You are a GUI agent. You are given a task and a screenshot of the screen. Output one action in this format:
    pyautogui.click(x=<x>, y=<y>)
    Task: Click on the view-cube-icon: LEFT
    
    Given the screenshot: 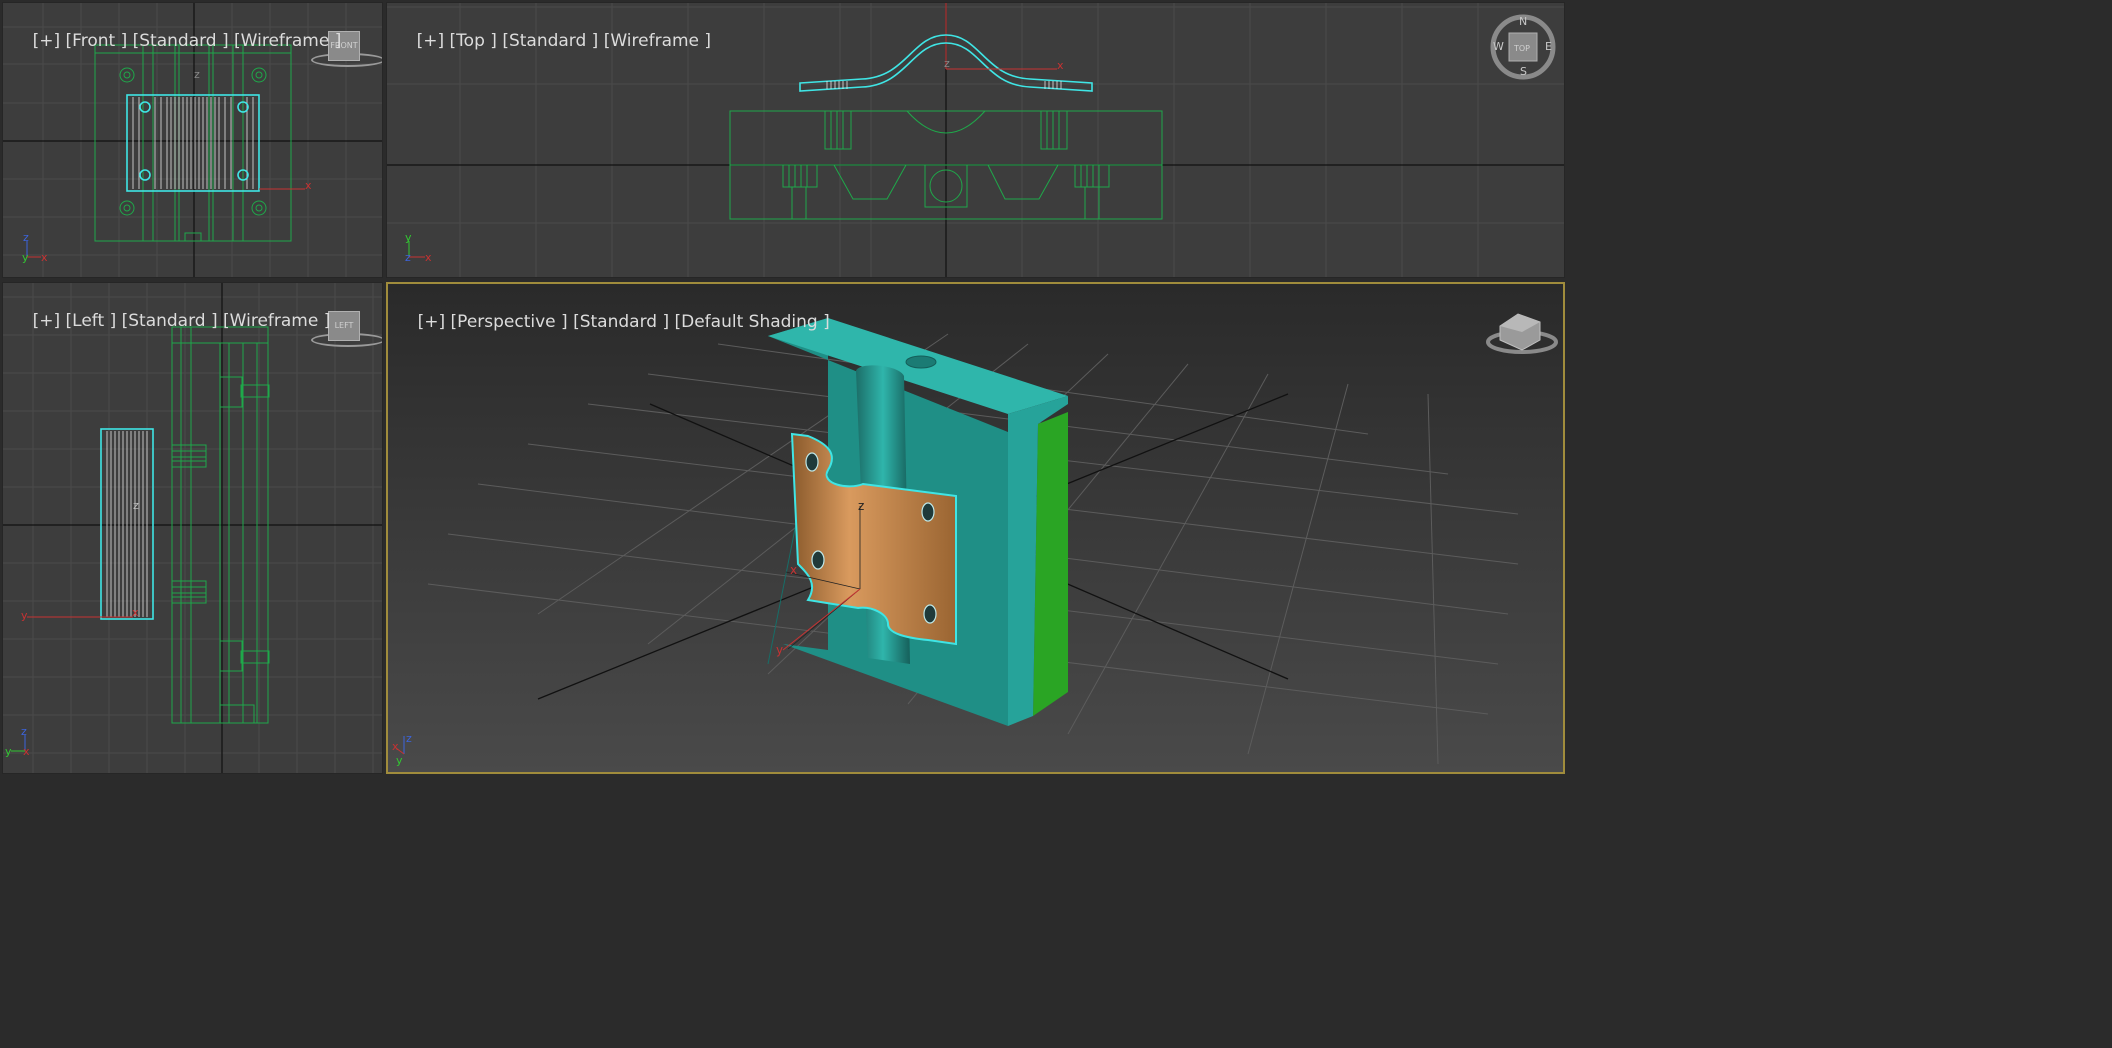 What is the action you would take?
    pyautogui.click(x=344, y=326)
    